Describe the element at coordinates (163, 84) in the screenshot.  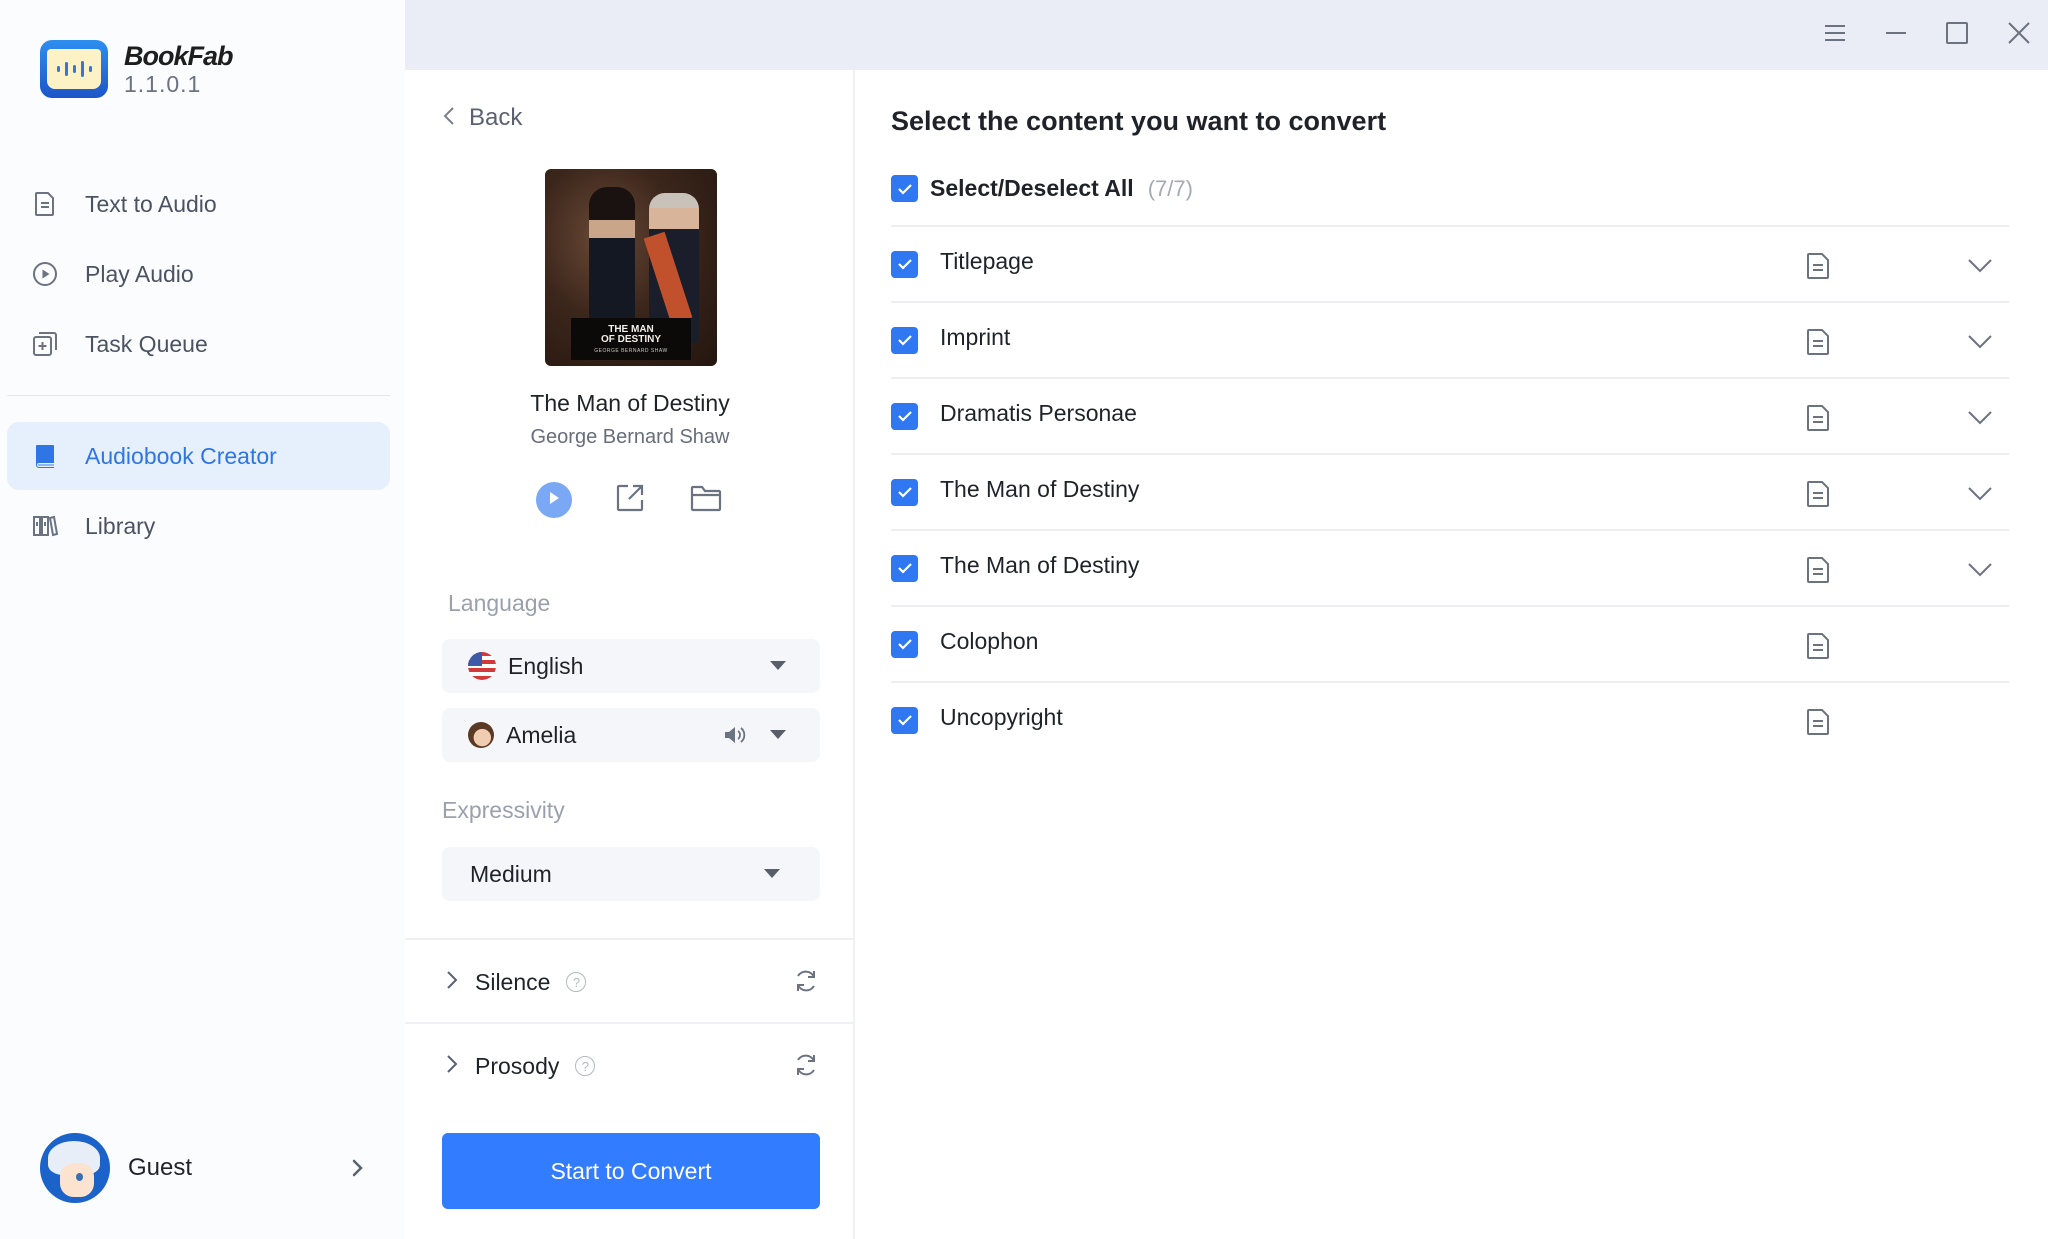
I see `app-version: 1.1.0.1` at that location.